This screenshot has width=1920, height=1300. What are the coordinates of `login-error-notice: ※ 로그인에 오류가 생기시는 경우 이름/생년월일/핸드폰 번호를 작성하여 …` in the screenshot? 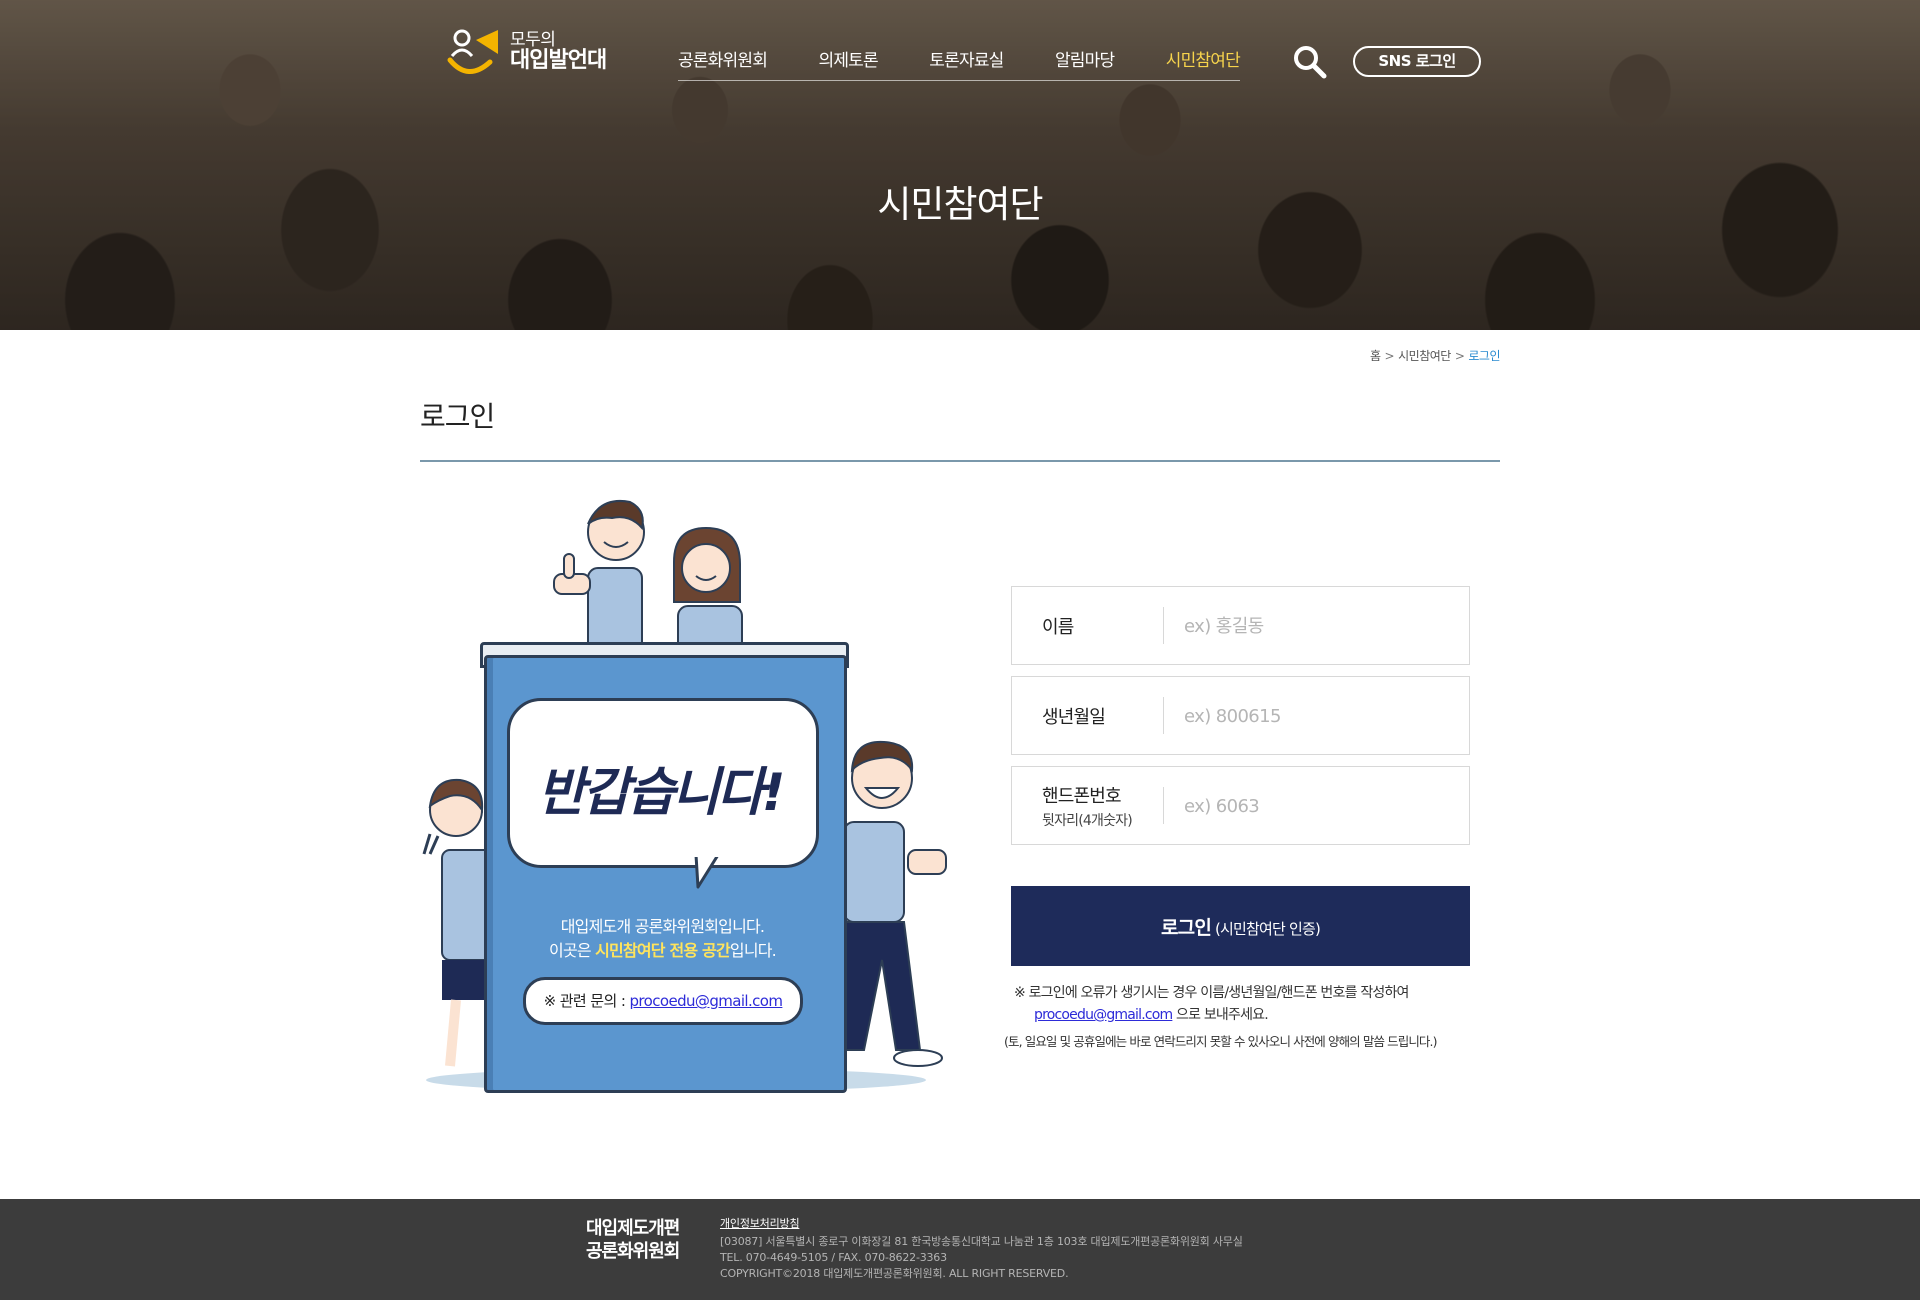 It's located at (1249, 1004).